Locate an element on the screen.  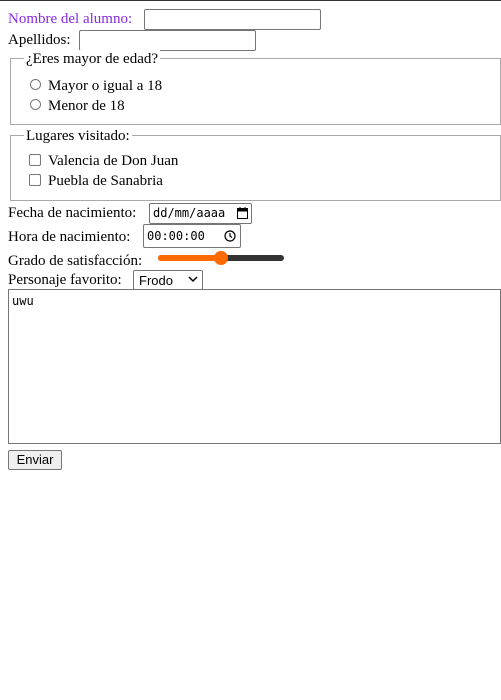
place-puebla-checkbox is located at coordinates (35, 180).